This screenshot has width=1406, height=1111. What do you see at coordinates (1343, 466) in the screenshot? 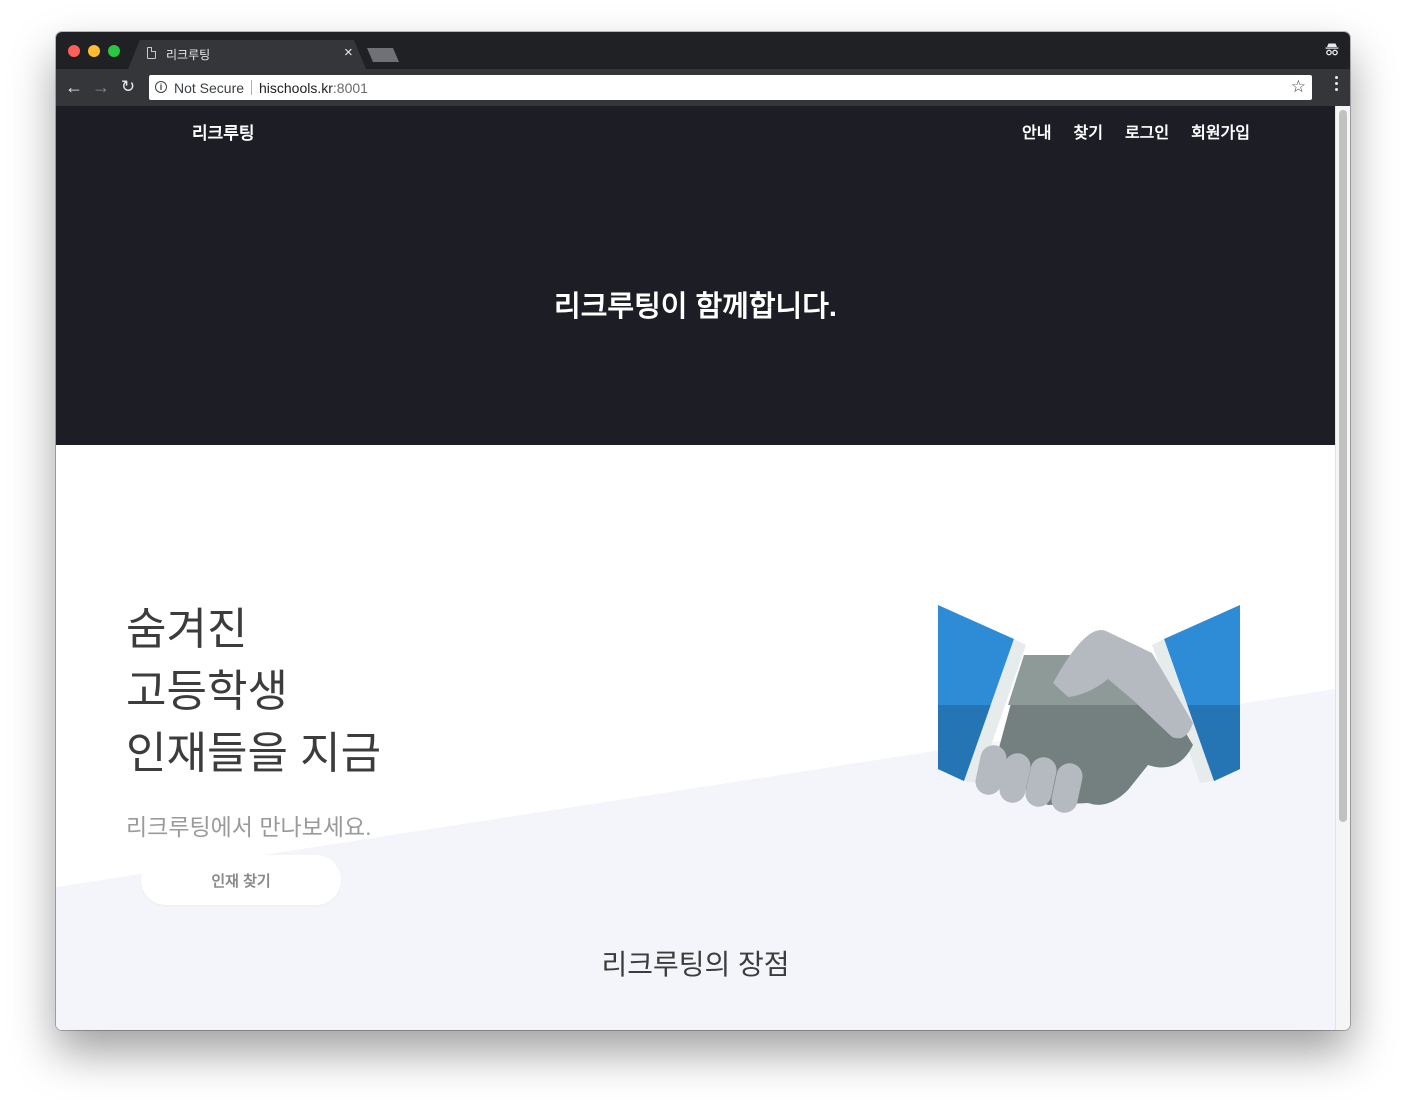
I see `scrollbar-thumb` at bounding box center [1343, 466].